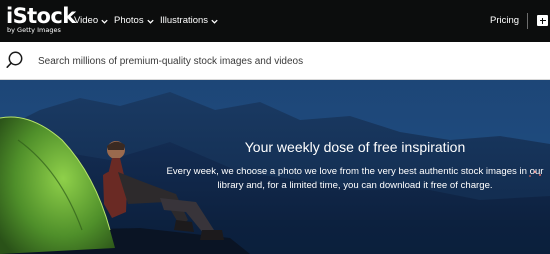 This screenshot has width=550, height=254. I want to click on hero-title: Your weekly dose of free inspiration, so click(355, 147).